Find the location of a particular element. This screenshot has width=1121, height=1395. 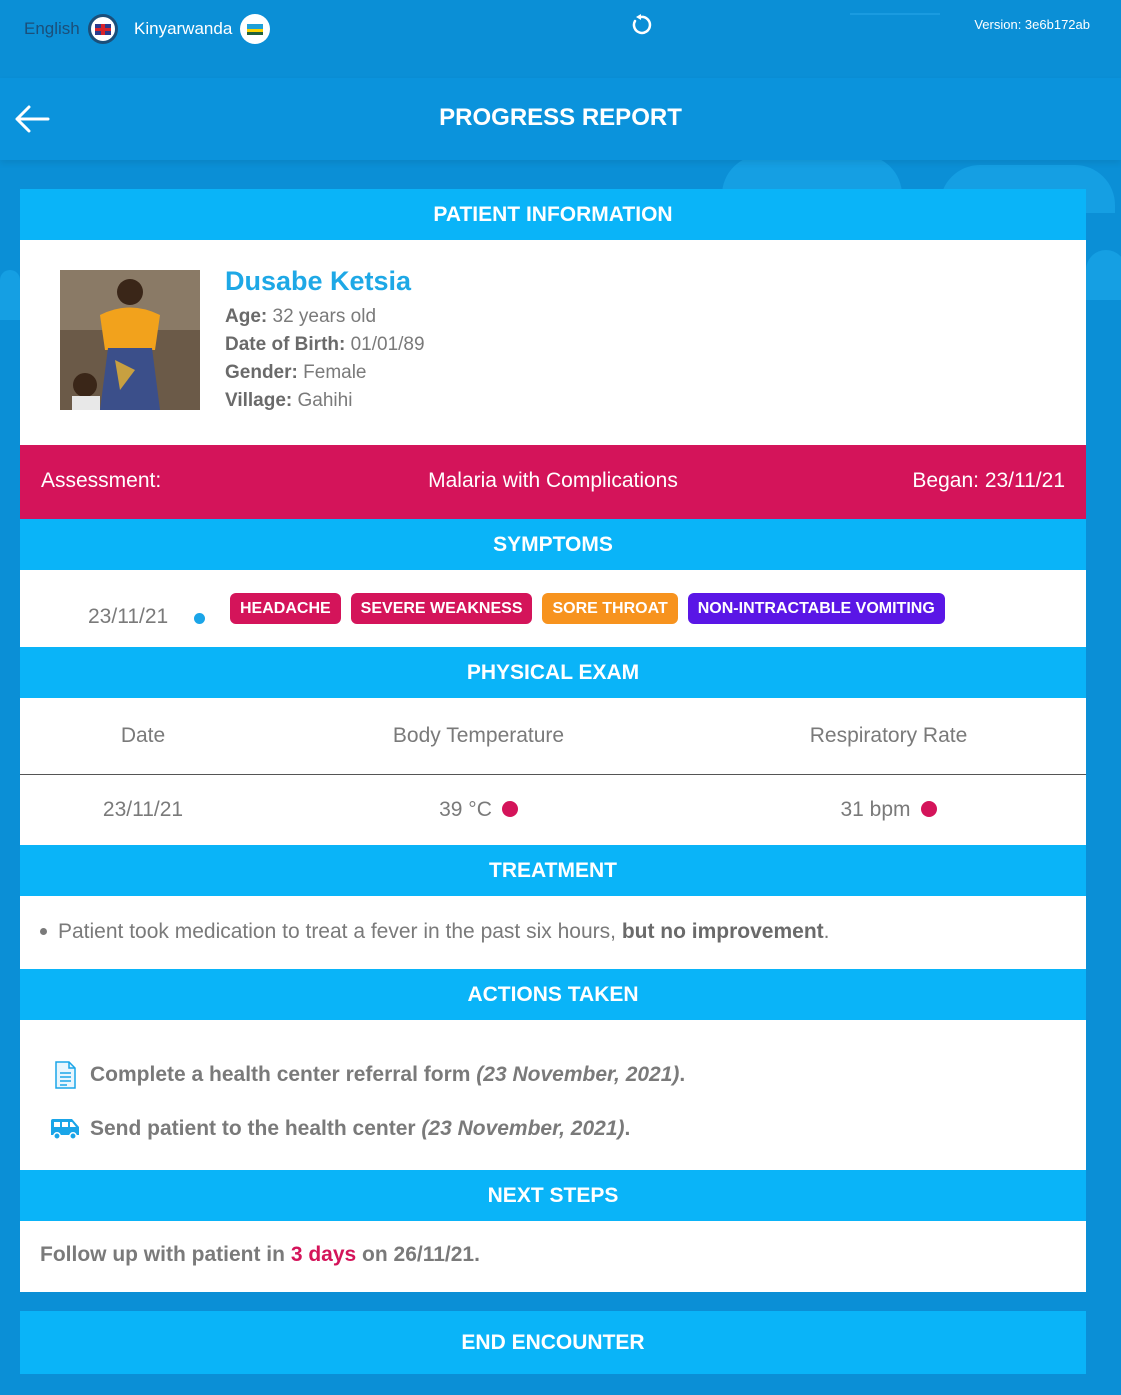

rwanda-flag-icon is located at coordinates (255, 29).